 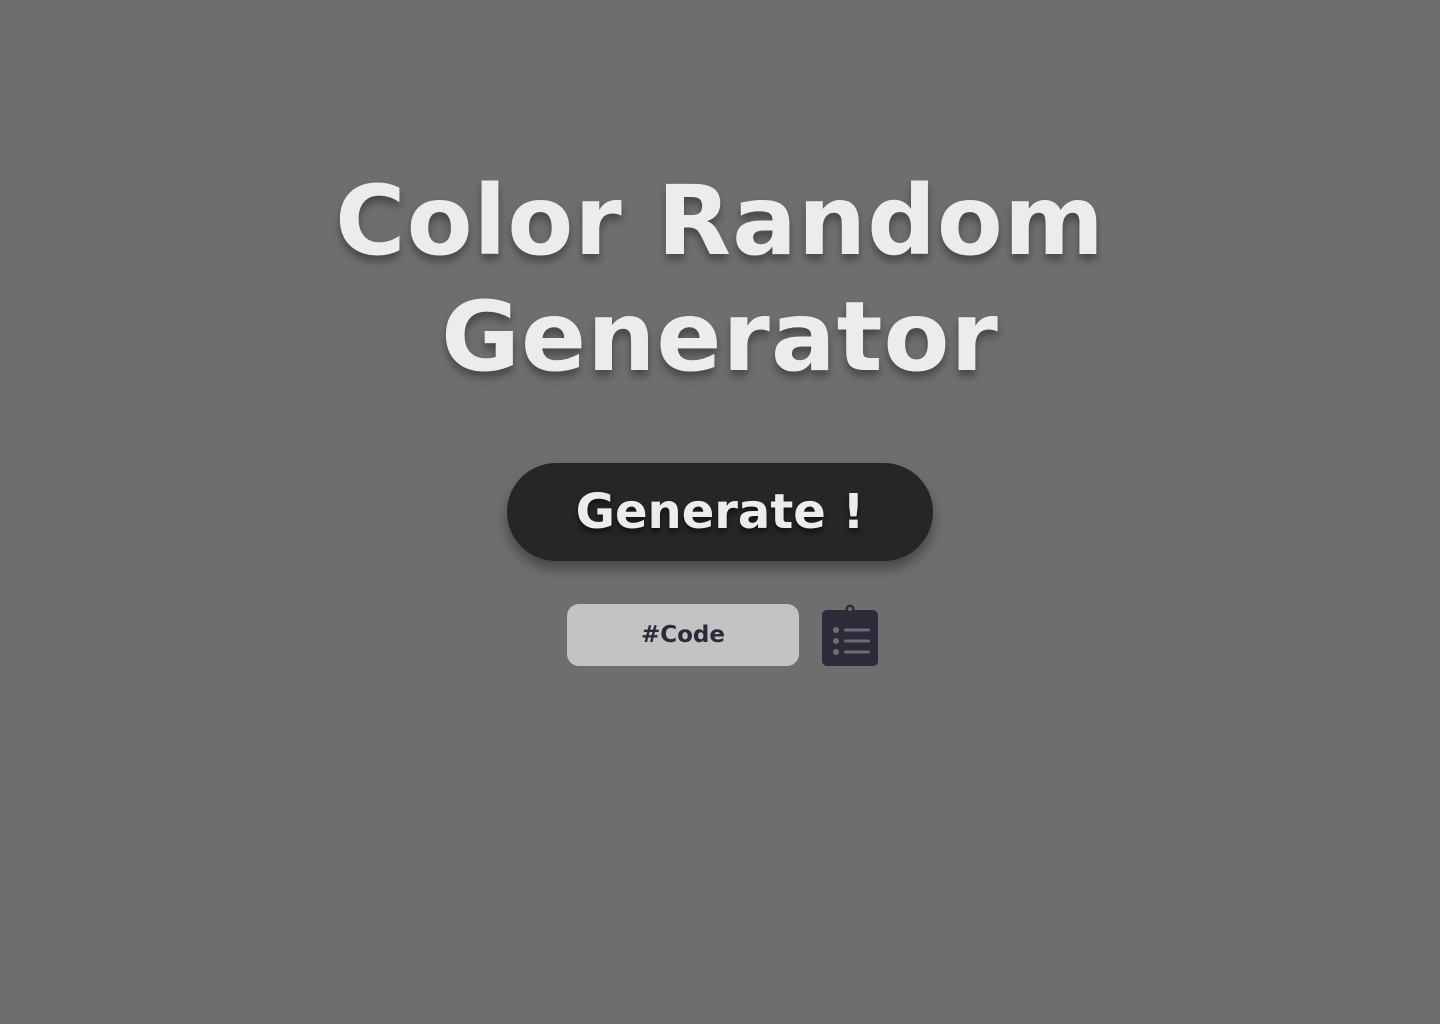 I want to click on copy-code-button, so click(x=850, y=636).